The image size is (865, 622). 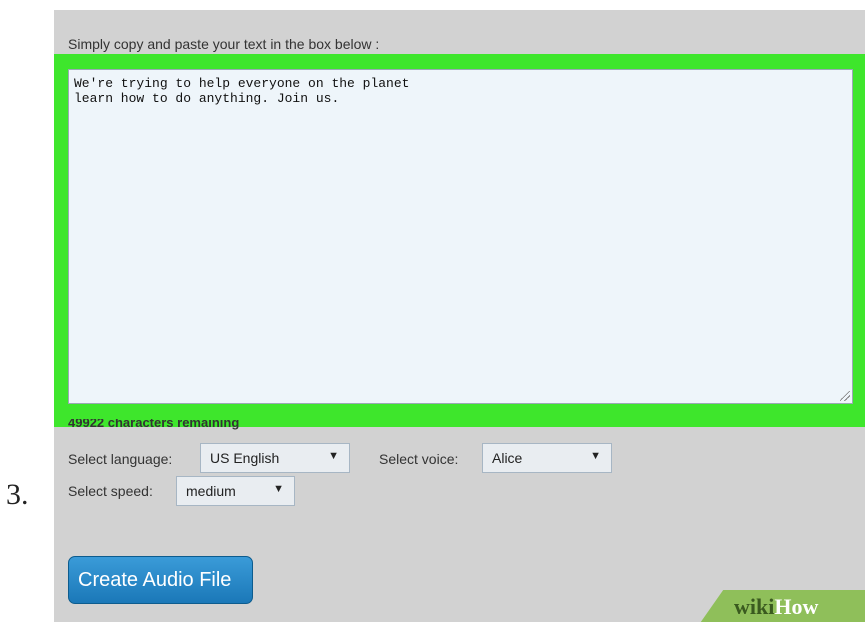 I want to click on step-number: 3., so click(x=17, y=494).